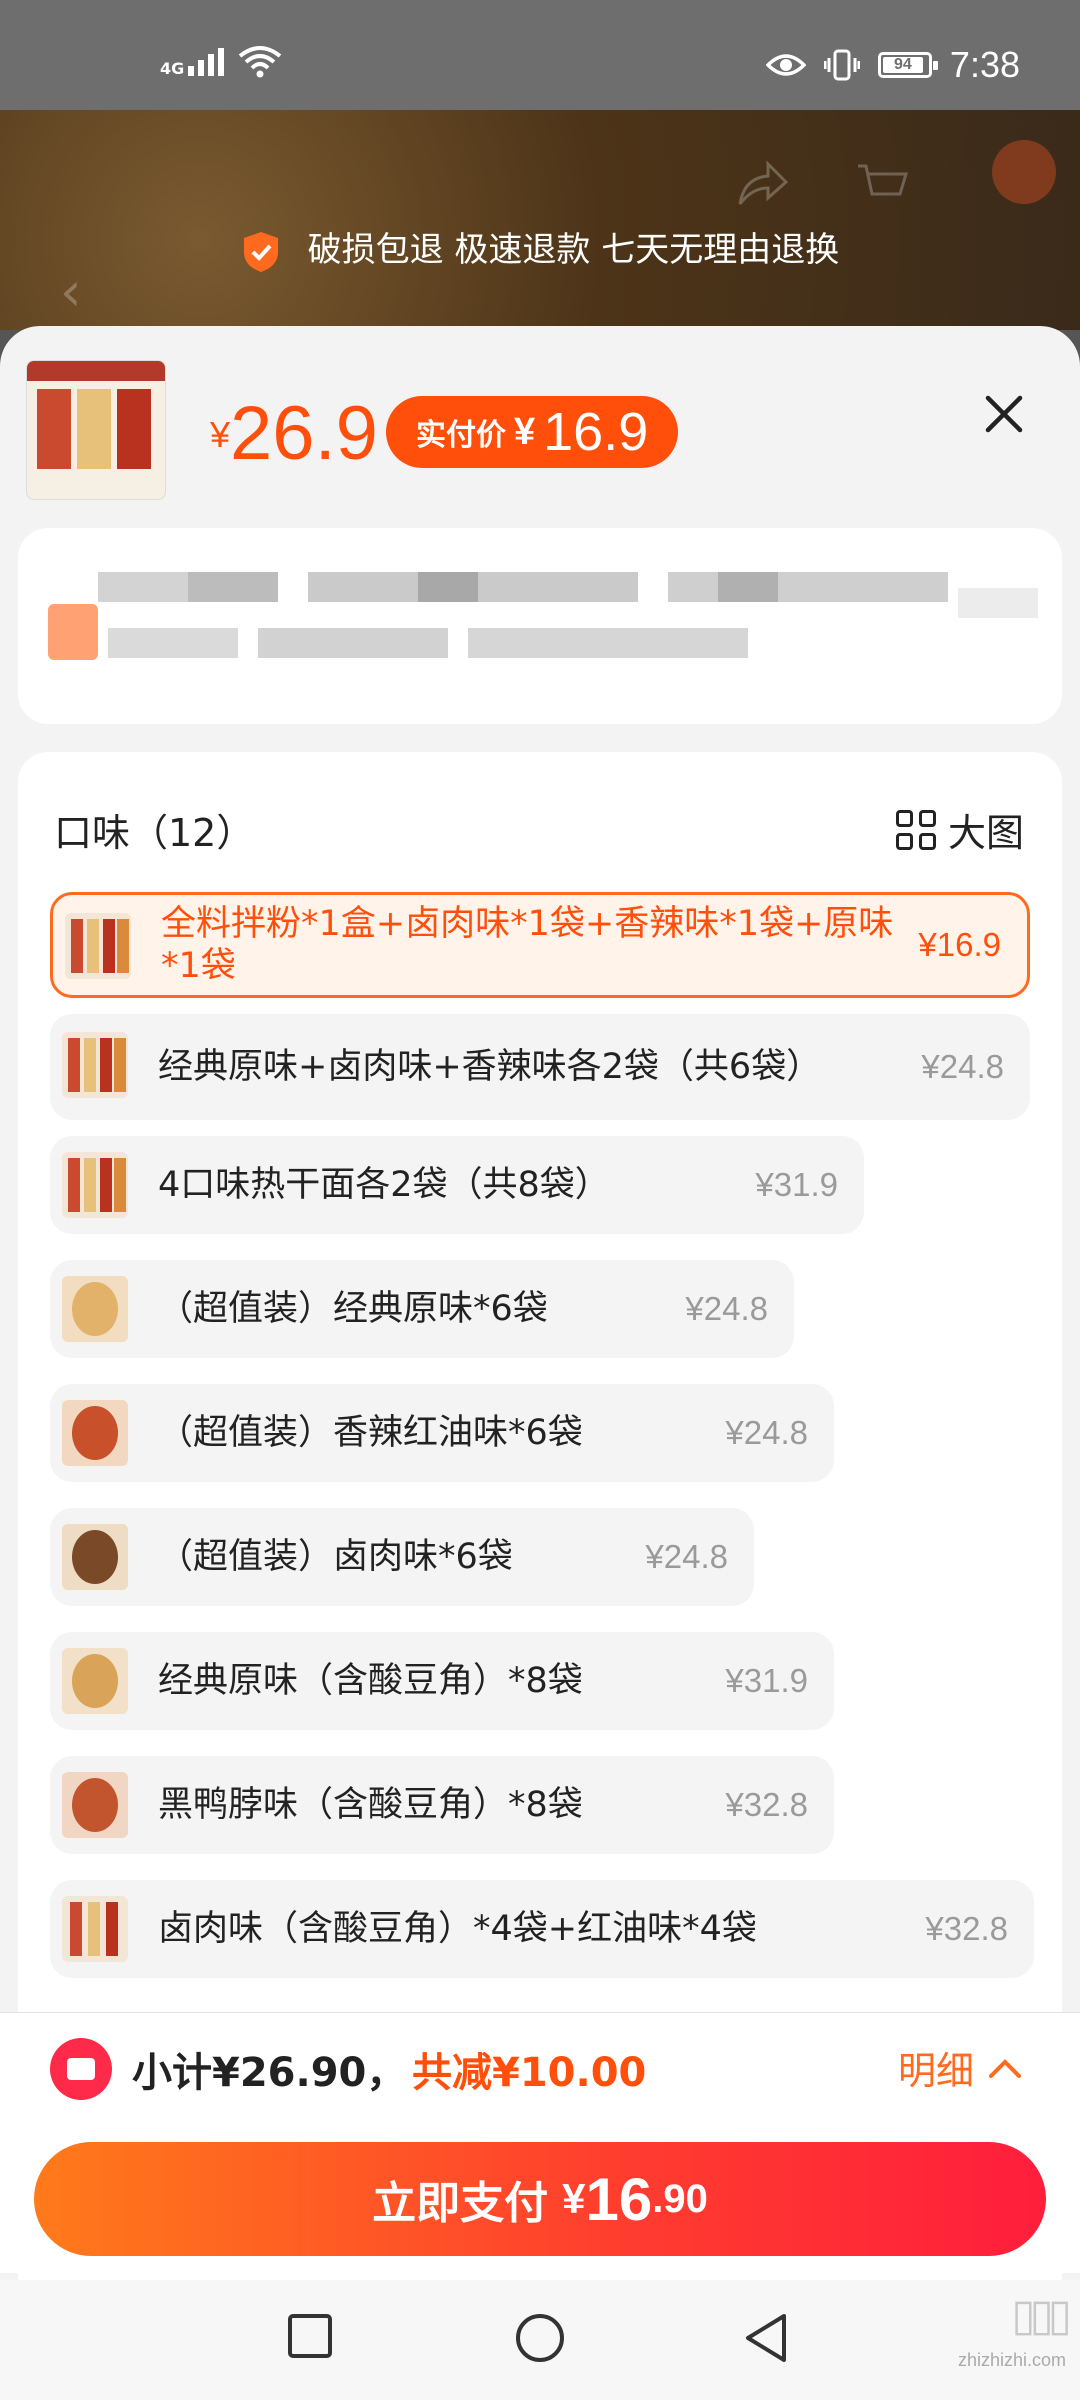 The width and height of the screenshot is (1080, 2400). Describe the element at coordinates (370, 1433) in the screenshot. I see `option-name: （超值装）香辣红油味*6袋` at that location.